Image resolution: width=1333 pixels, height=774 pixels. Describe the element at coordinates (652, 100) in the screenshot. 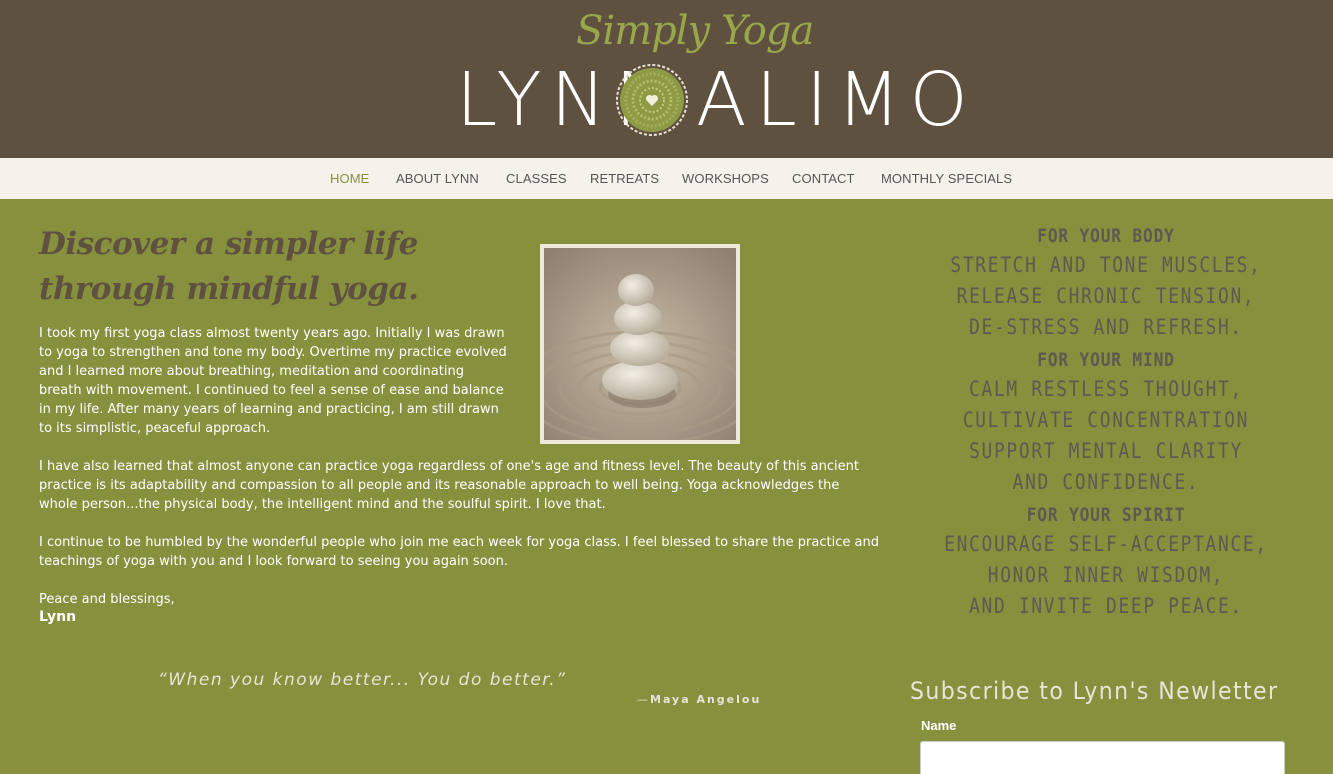

I see `heart-mandala-icon` at that location.